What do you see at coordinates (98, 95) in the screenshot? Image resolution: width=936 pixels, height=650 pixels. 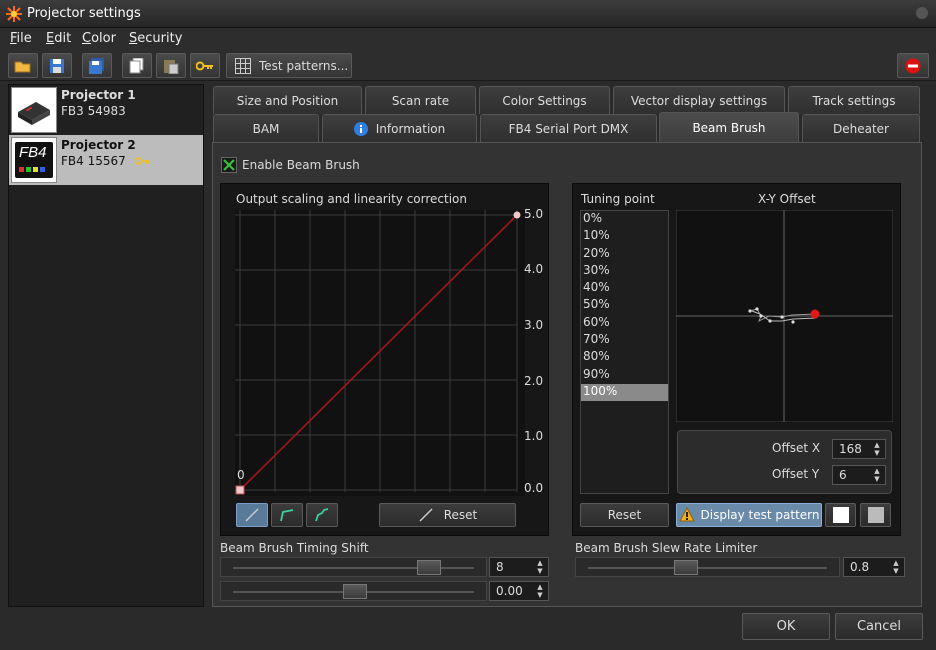 I see `projector-1-name: Projector 1` at bounding box center [98, 95].